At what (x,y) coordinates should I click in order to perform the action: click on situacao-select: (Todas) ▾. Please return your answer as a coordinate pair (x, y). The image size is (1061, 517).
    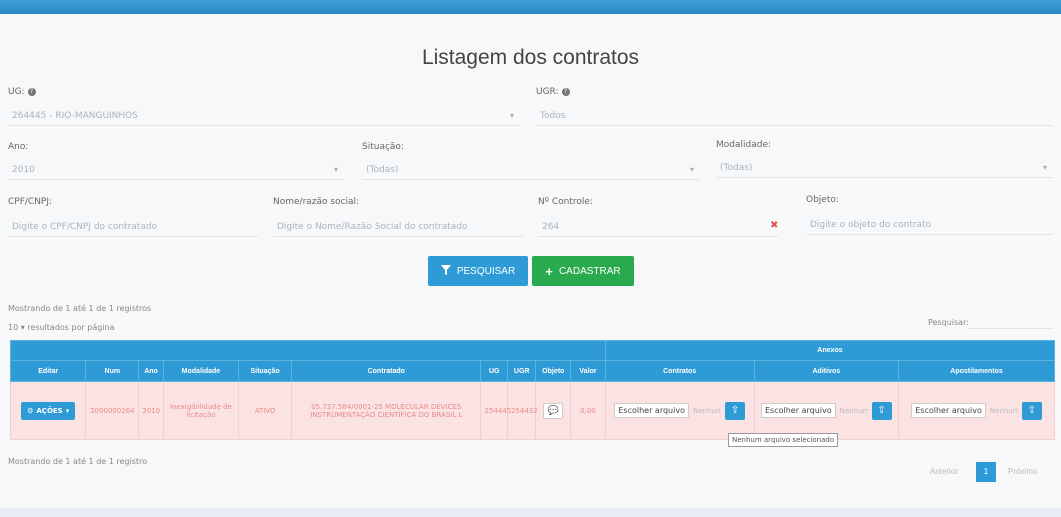
    Looking at the image, I should click on (531, 169).